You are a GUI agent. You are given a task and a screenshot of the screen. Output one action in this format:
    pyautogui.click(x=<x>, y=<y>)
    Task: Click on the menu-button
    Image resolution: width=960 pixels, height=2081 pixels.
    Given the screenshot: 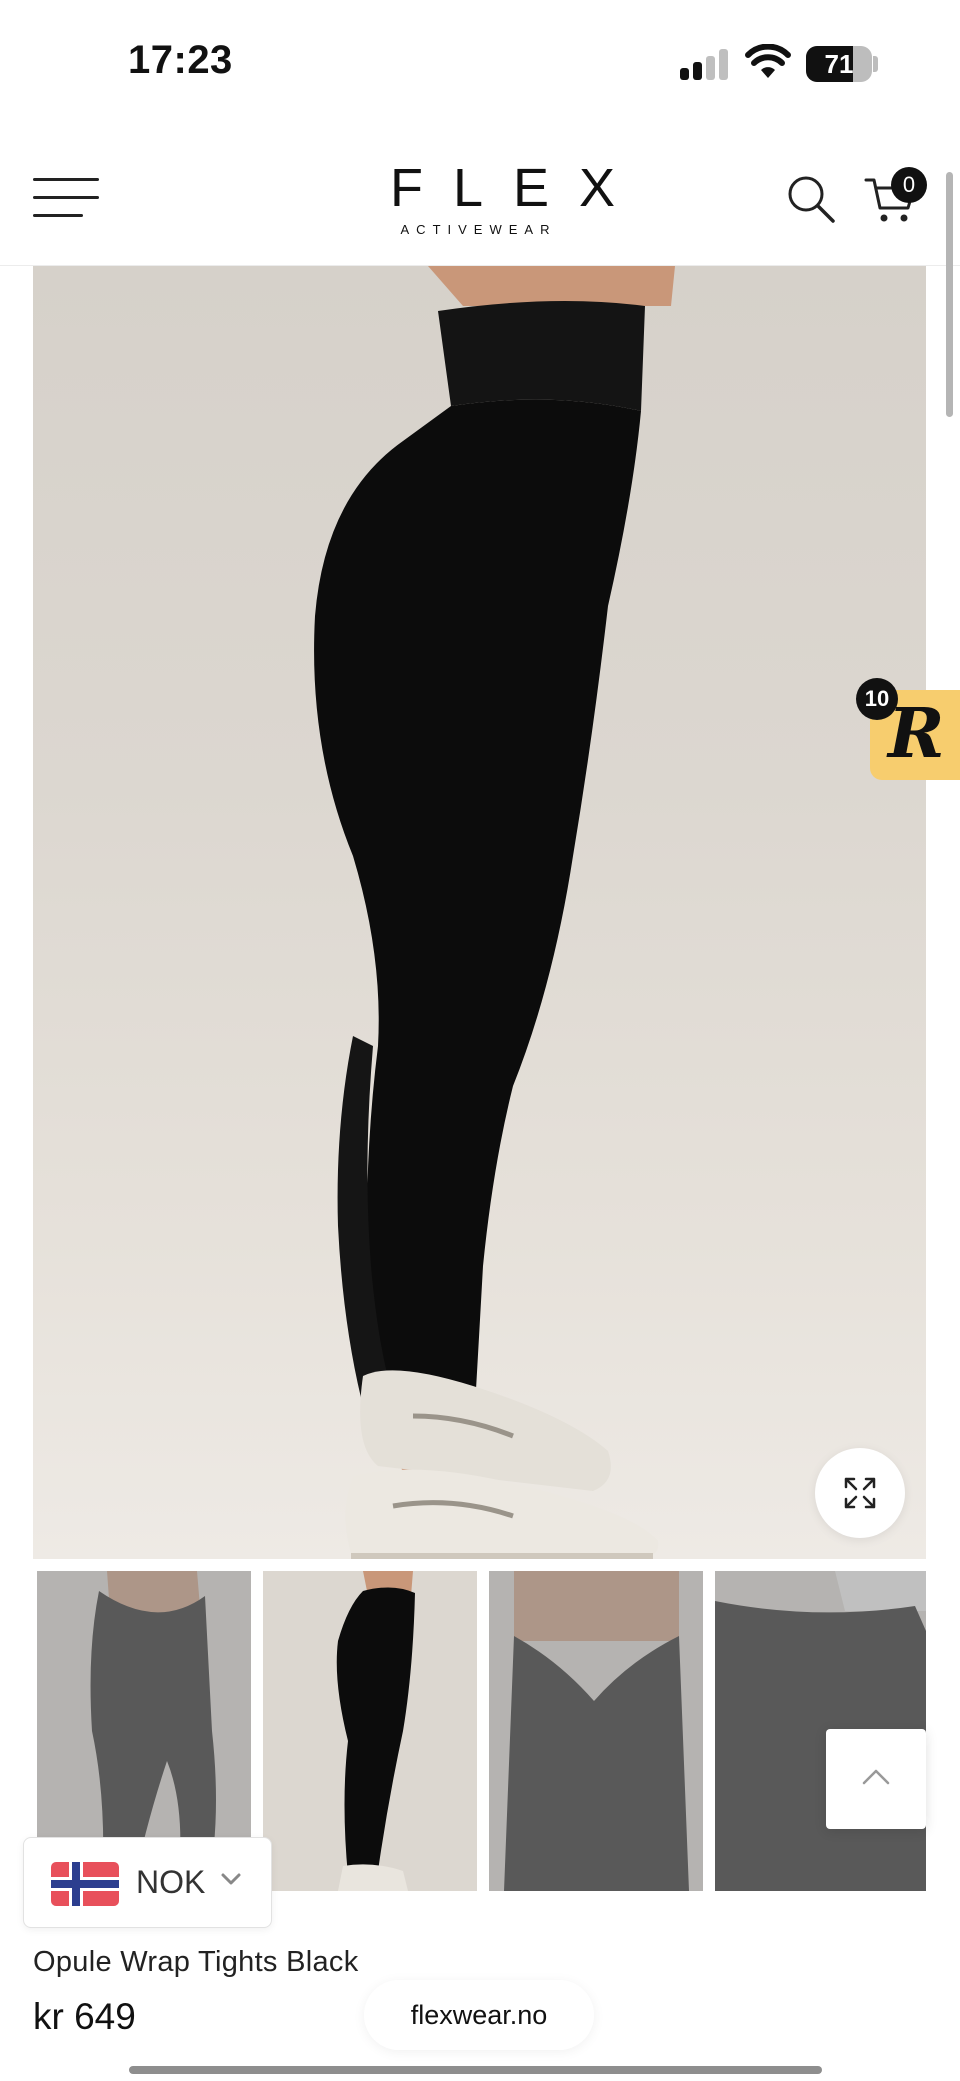 What is the action you would take?
    pyautogui.click(x=67, y=198)
    